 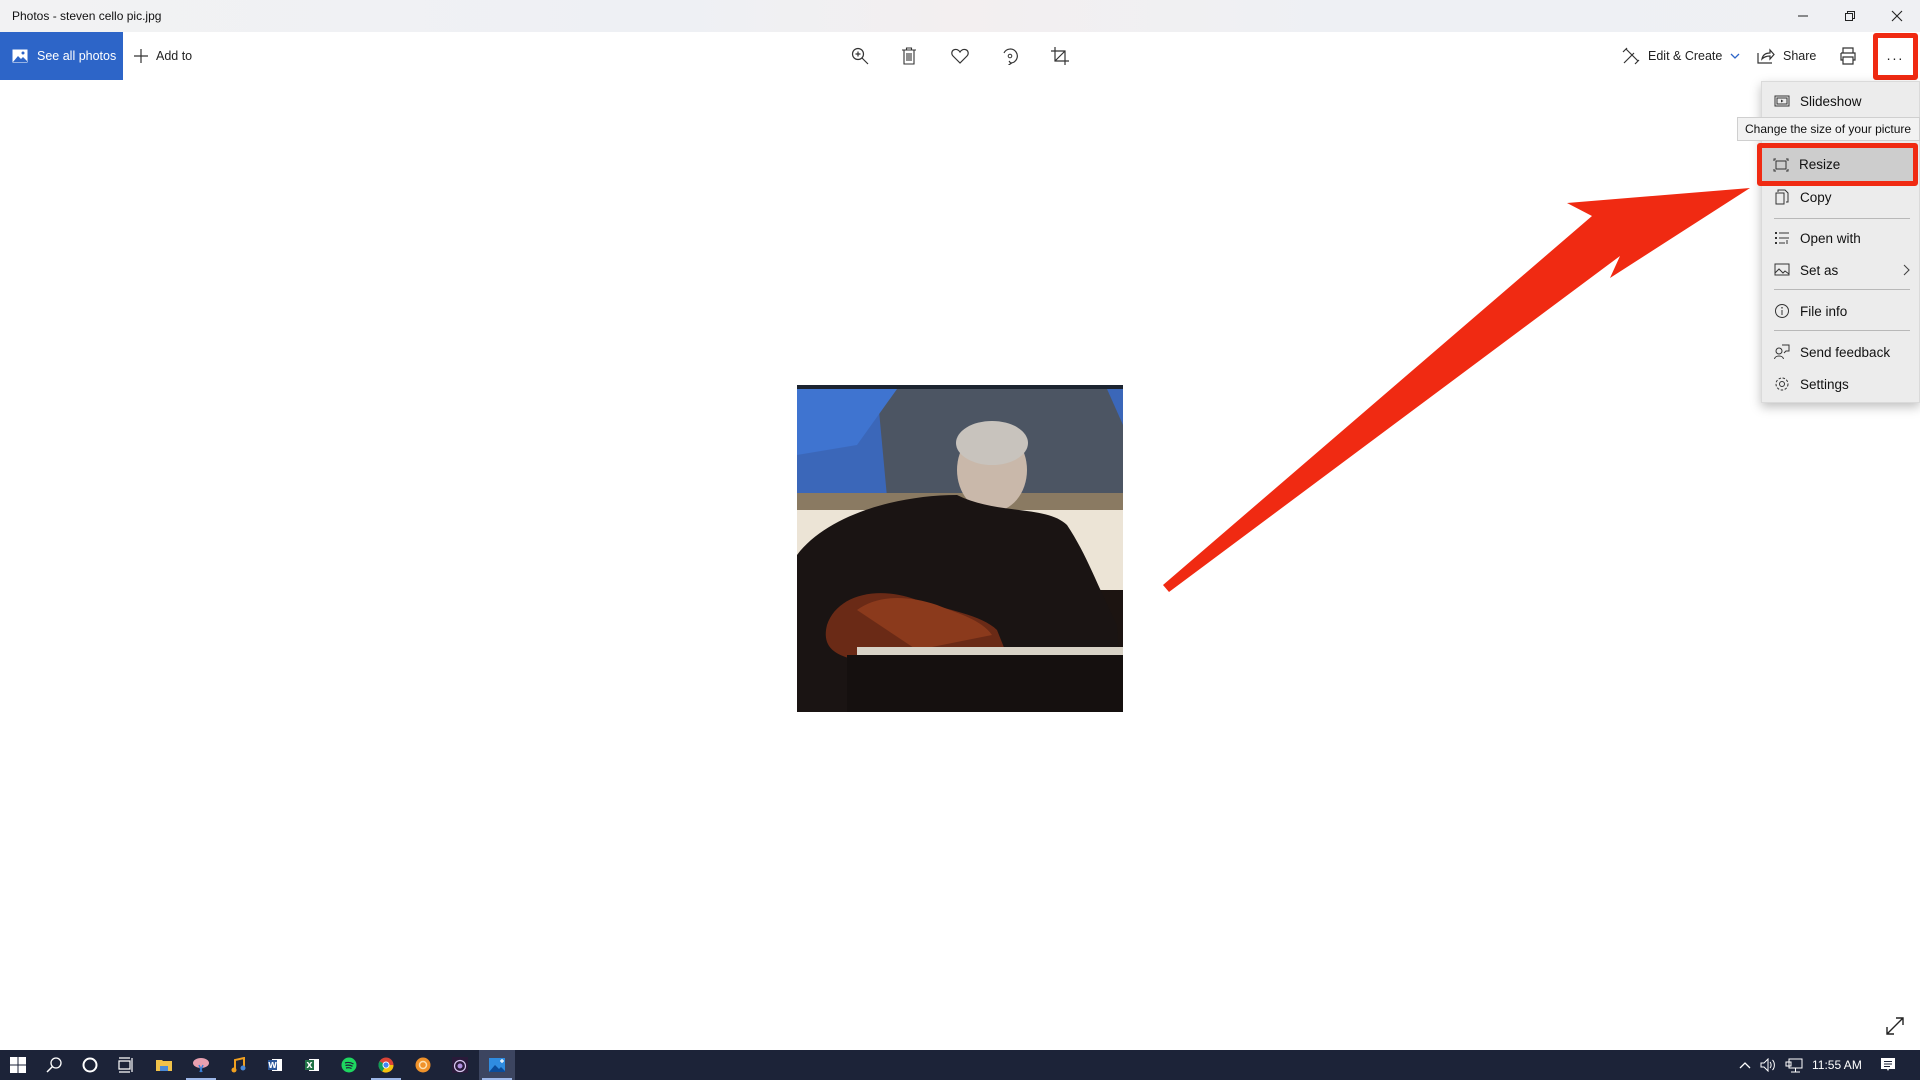 I want to click on menu-item-resize: Resize, so click(x=1837, y=164).